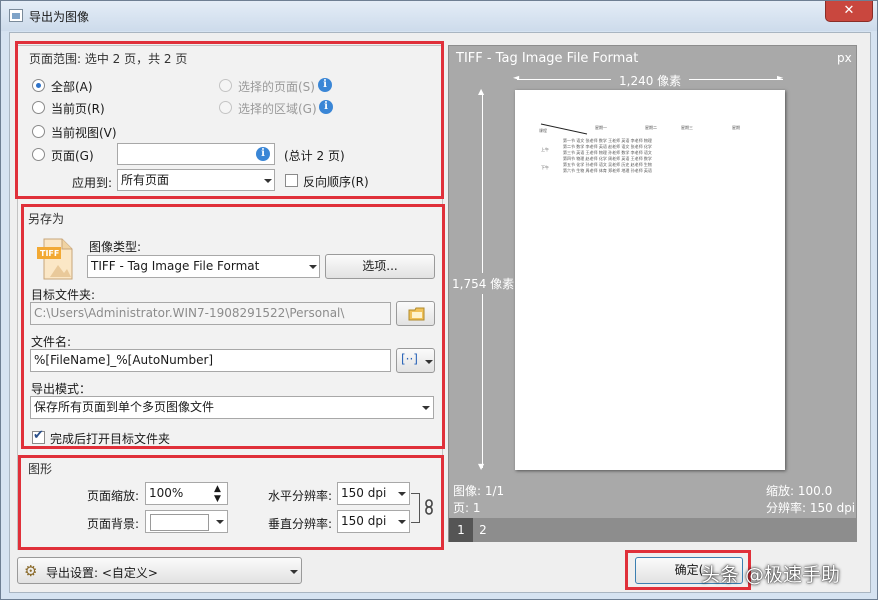  I want to click on background-color-picker, so click(186, 521).